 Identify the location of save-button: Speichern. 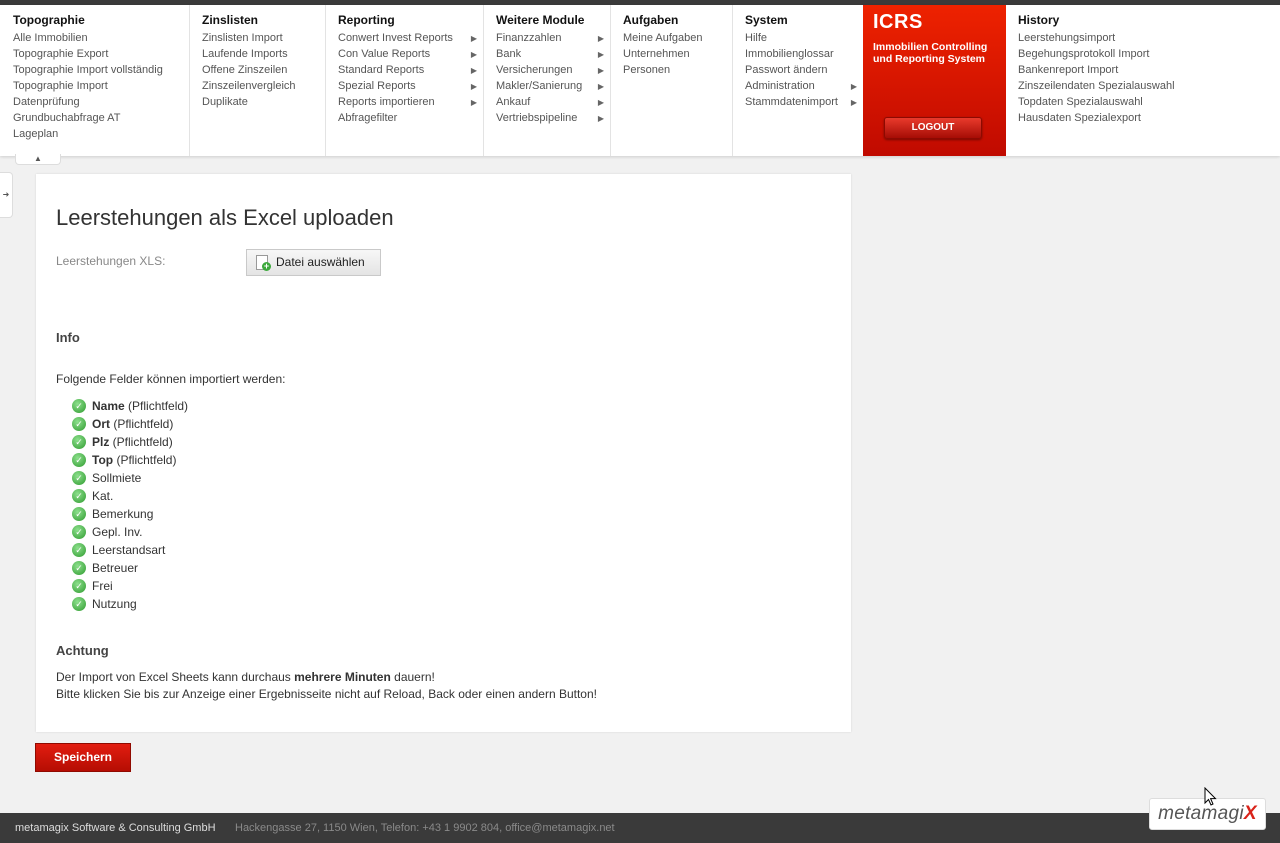
(83, 757).